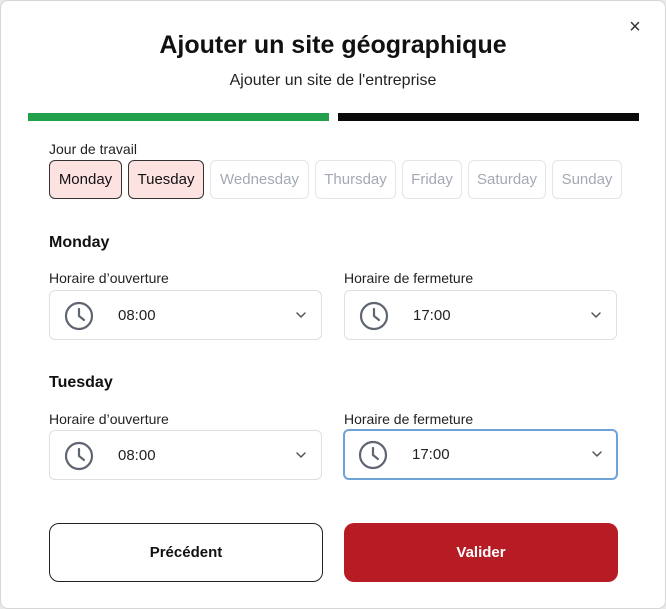 This screenshot has height=609, width=666. What do you see at coordinates (166, 179) in the screenshot?
I see `day-toggle-tuesday: Tuesday` at bounding box center [166, 179].